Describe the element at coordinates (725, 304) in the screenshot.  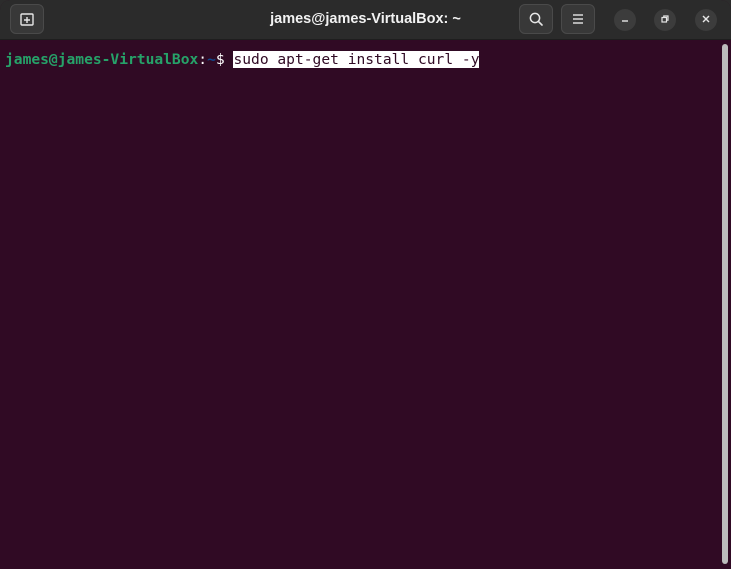
I see `vertical-scrollbar` at that location.